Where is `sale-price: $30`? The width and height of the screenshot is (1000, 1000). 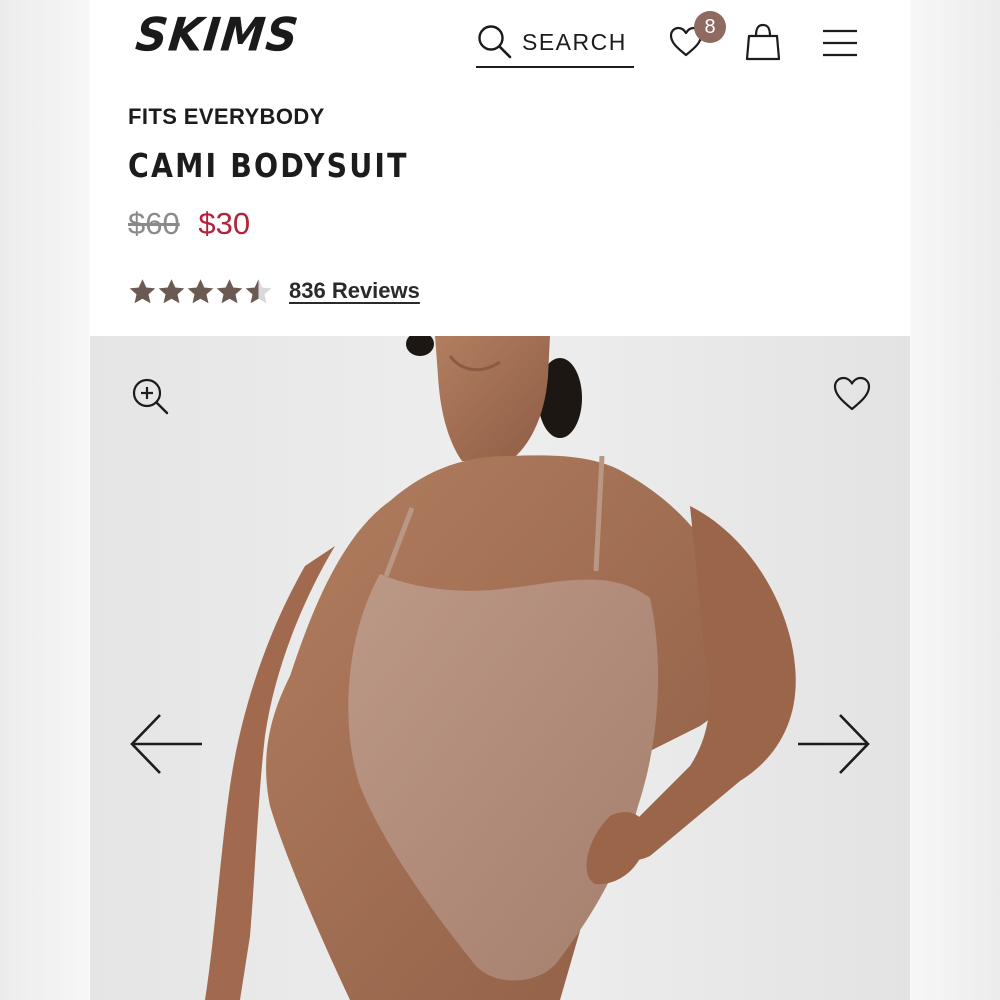 sale-price: $30 is located at coordinates (224, 223).